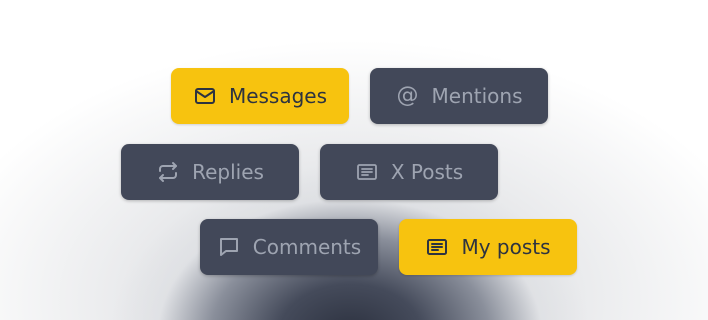  What do you see at coordinates (307, 247) in the screenshot?
I see `comments-label: Comments` at bounding box center [307, 247].